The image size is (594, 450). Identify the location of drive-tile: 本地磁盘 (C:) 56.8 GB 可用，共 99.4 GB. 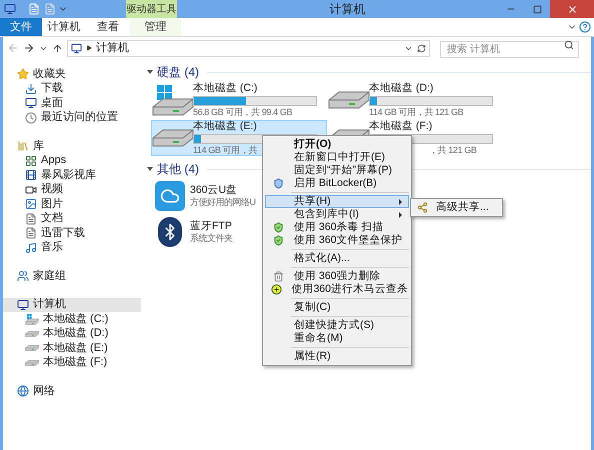
(239, 100).